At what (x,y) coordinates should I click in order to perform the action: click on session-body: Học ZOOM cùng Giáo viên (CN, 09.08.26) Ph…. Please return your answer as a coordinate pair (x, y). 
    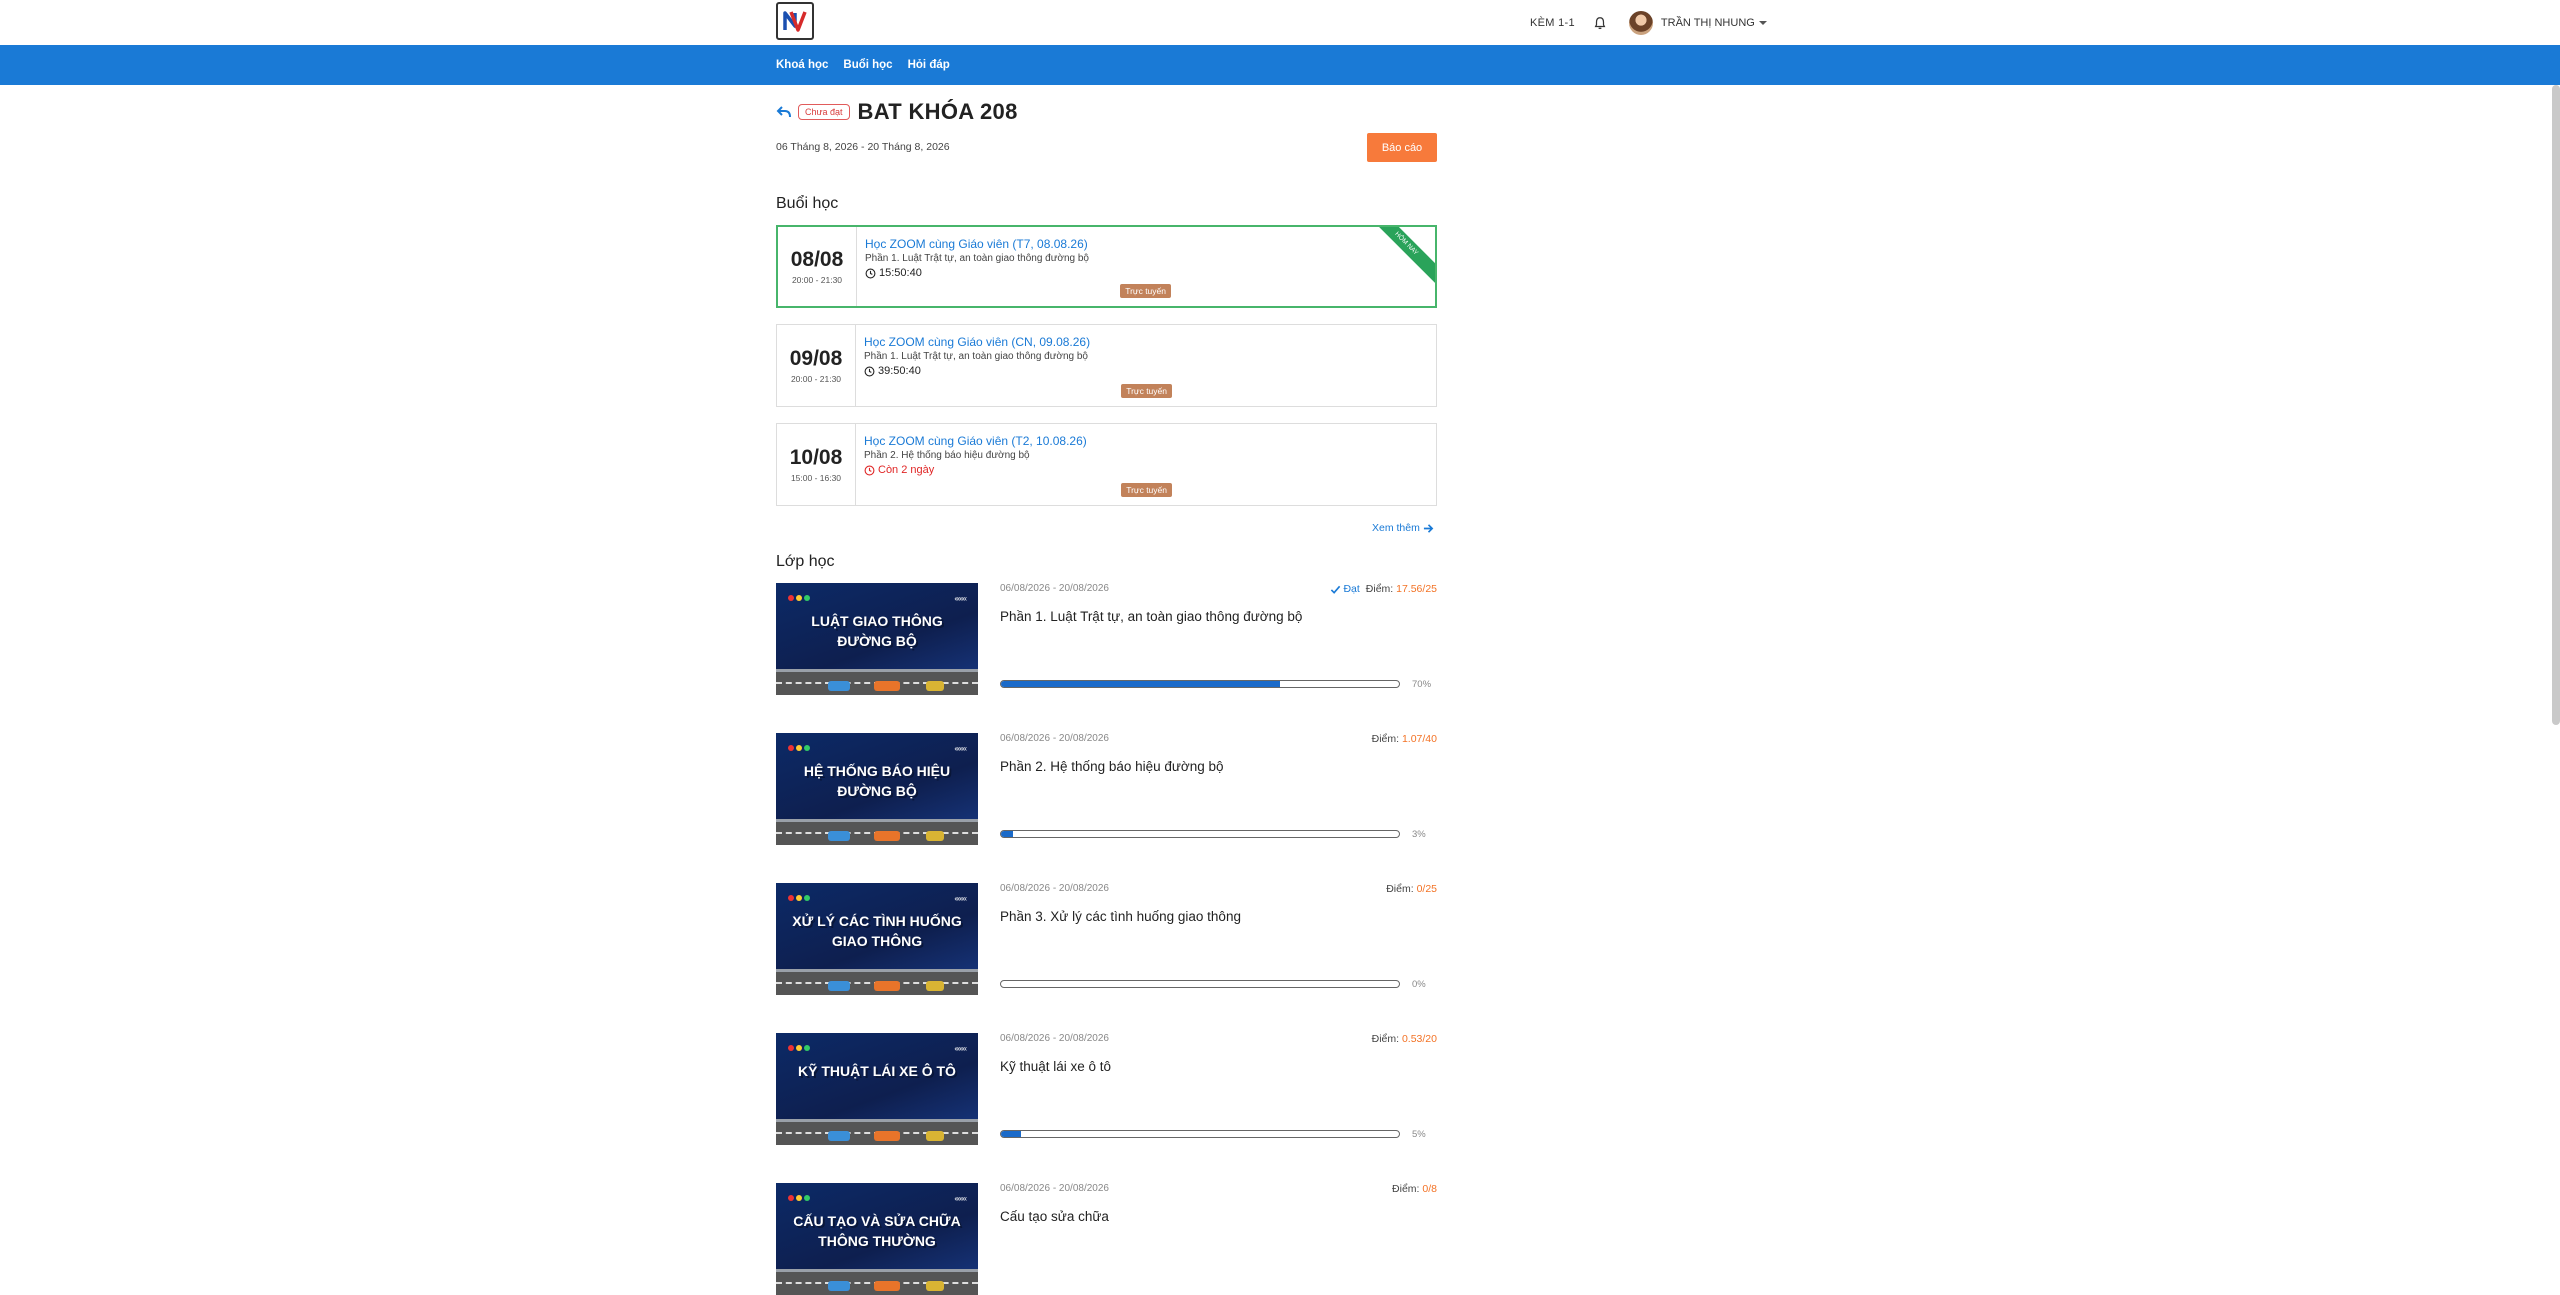
    Looking at the image, I should click on (1146, 365).